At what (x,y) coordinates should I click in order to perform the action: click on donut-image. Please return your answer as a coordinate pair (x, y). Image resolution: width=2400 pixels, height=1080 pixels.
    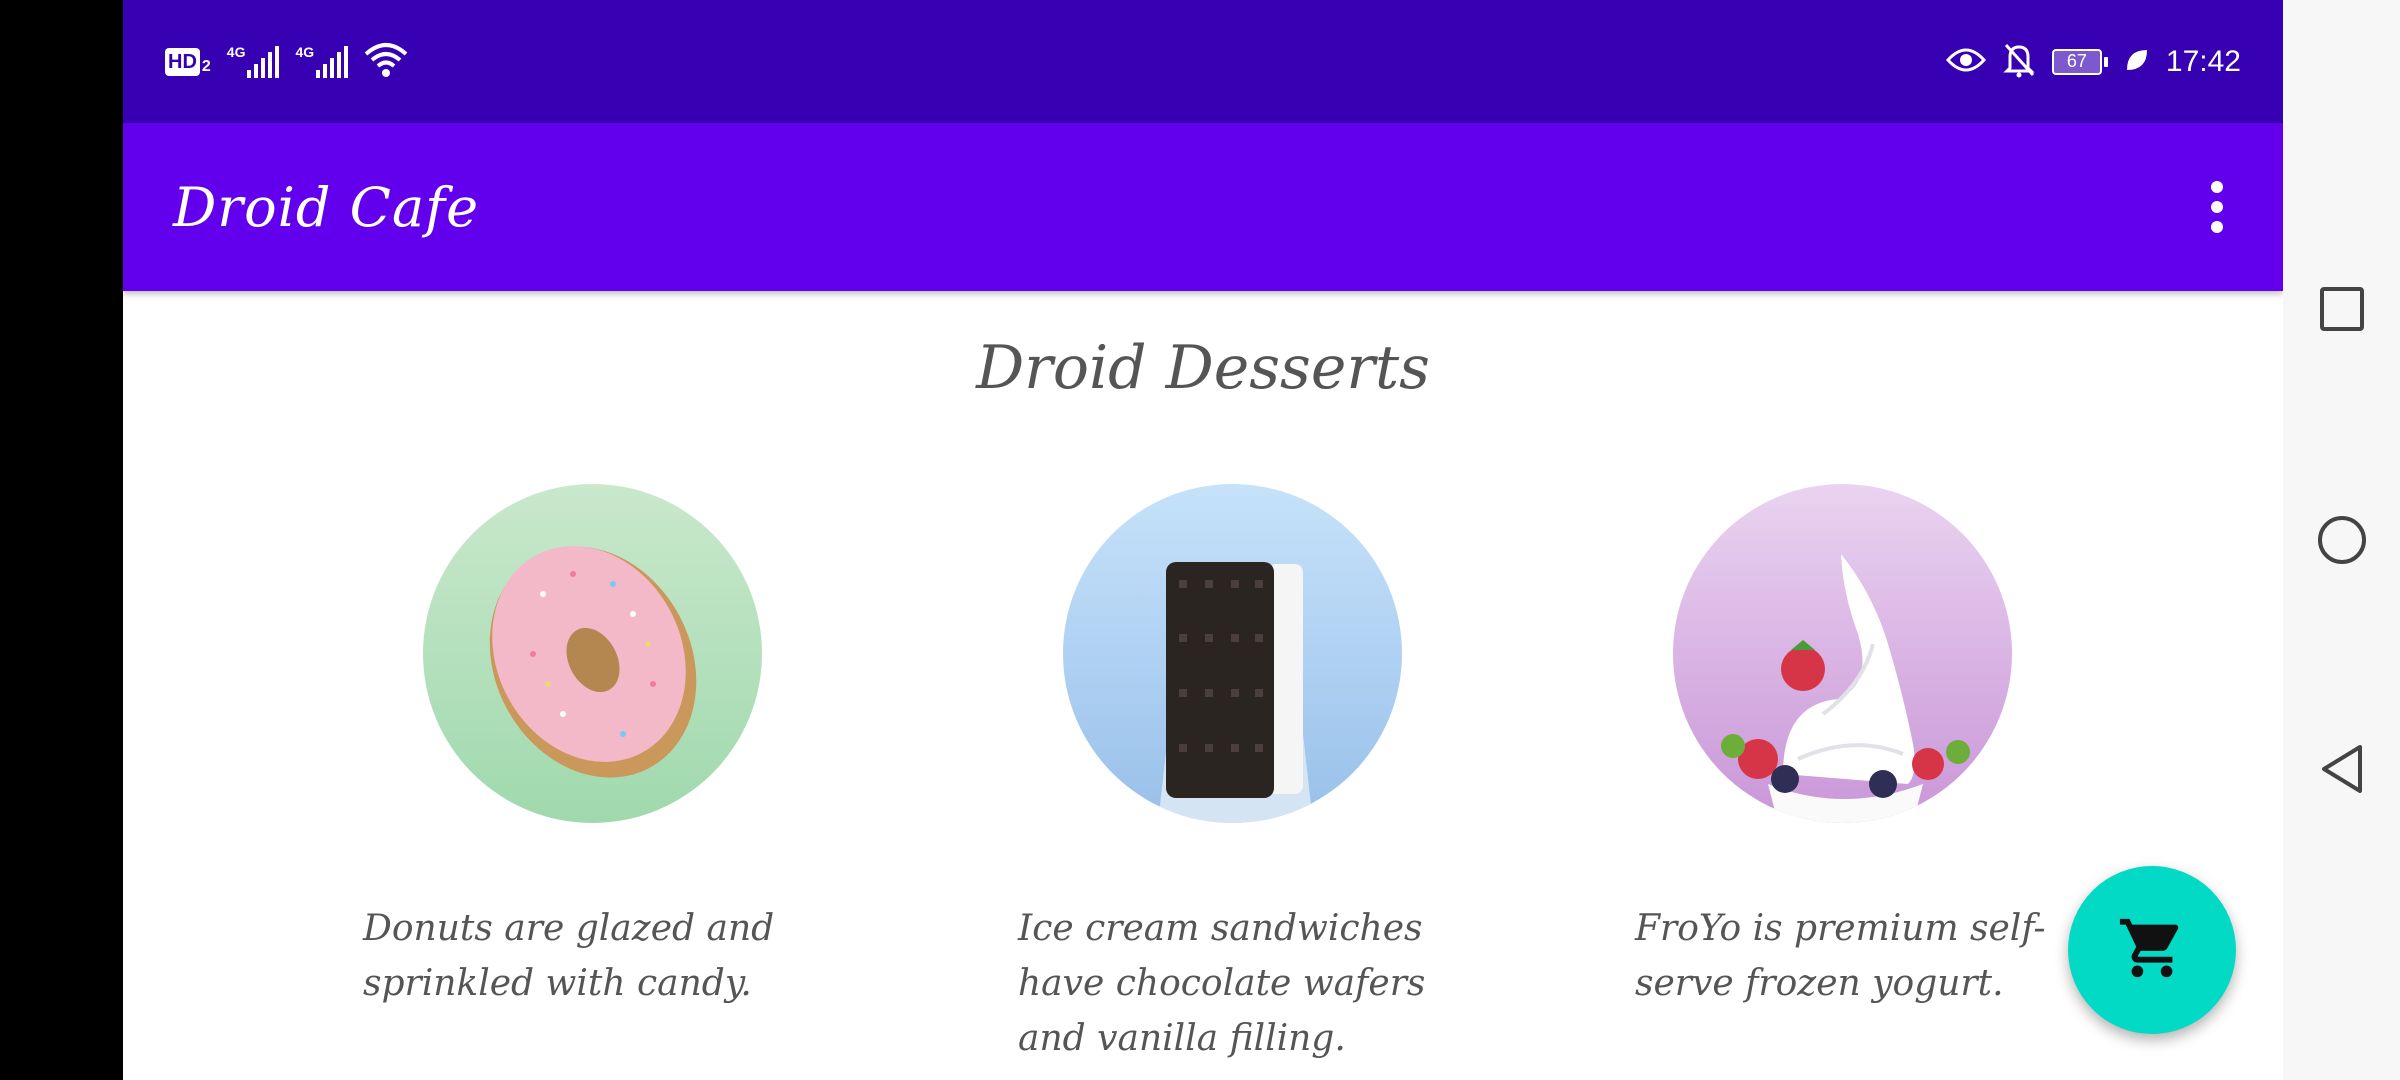
    Looking at the image, I should click on (592, 653).